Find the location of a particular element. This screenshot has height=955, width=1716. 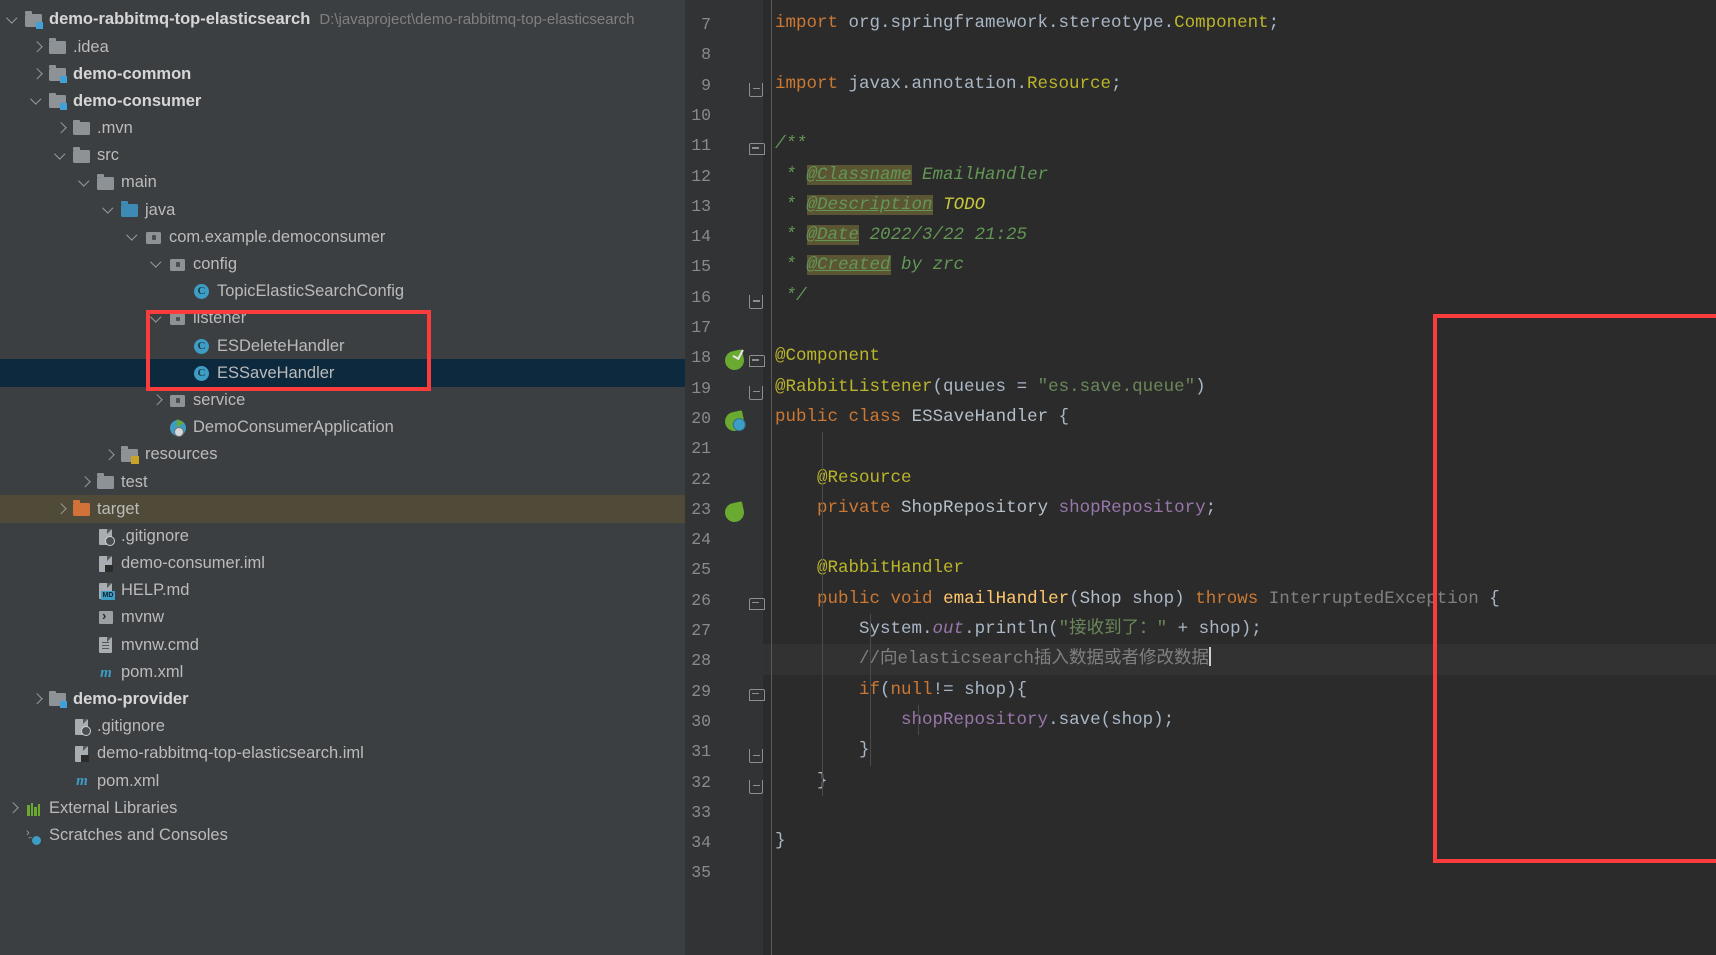

code-line-32: } is located at coordinates (1239, 781).